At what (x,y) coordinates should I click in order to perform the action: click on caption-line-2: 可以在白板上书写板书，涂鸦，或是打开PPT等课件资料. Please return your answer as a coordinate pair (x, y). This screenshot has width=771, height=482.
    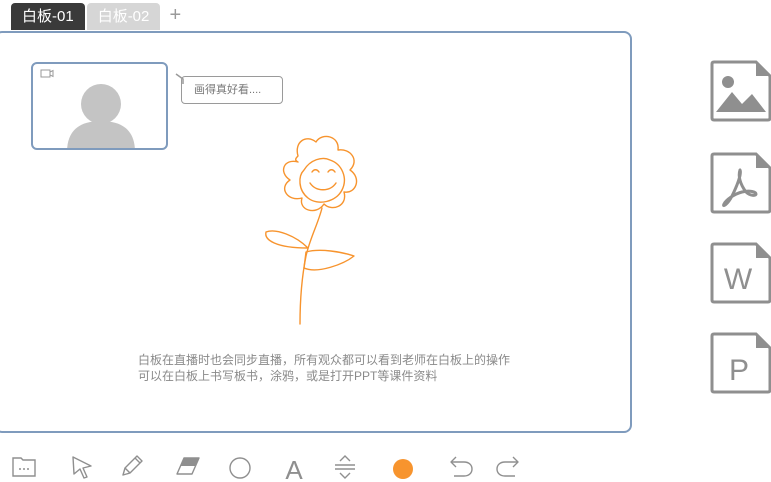
    Looking at the image, I should click on (288, 376).